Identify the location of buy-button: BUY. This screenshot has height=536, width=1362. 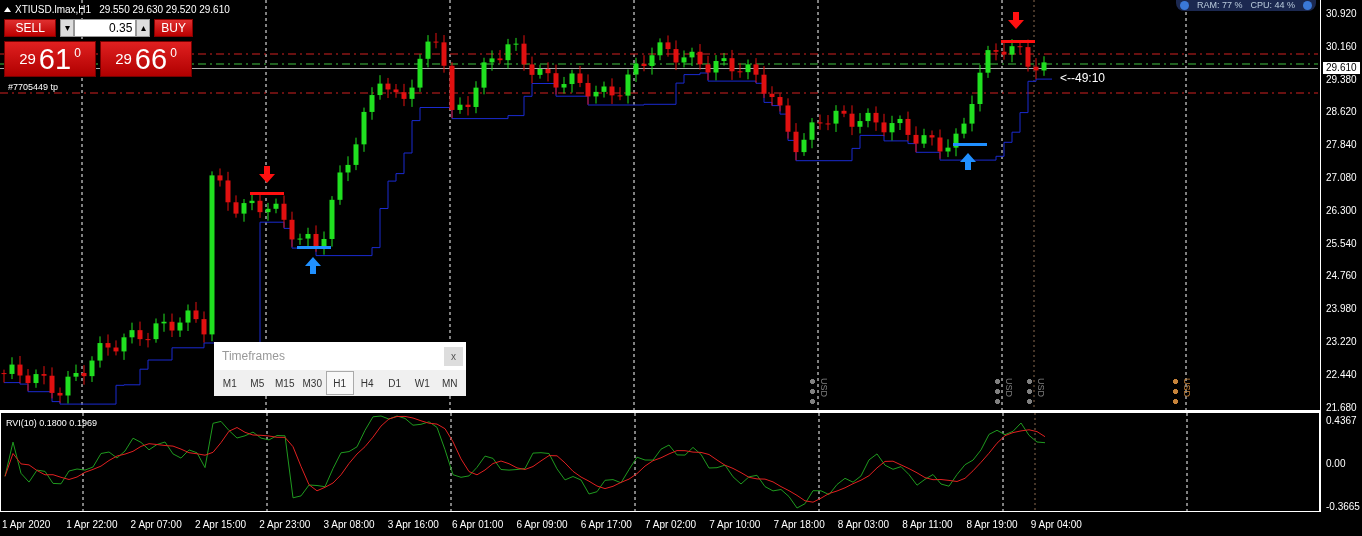
(173, 28).